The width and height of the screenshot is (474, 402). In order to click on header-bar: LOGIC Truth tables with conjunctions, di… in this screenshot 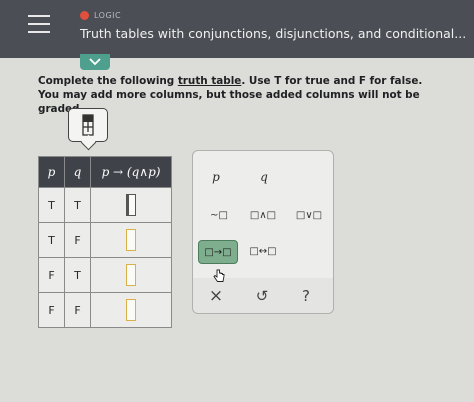, I will do `click(237, 29)`.